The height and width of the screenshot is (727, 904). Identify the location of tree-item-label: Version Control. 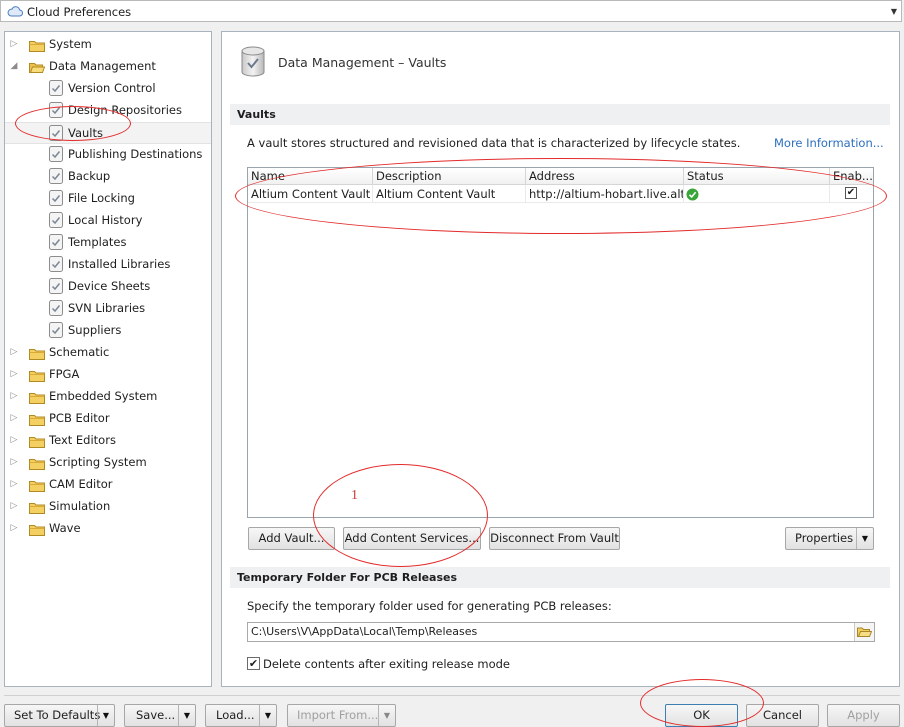
(112, 88).